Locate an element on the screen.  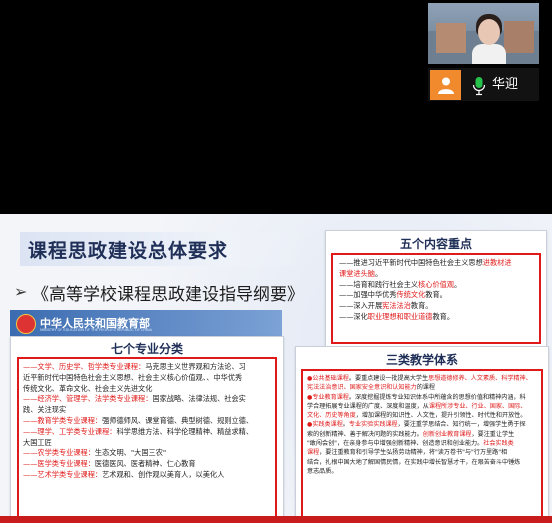
highlighted-text: 创新创业教育课程 is located at coordinates (447, 434).